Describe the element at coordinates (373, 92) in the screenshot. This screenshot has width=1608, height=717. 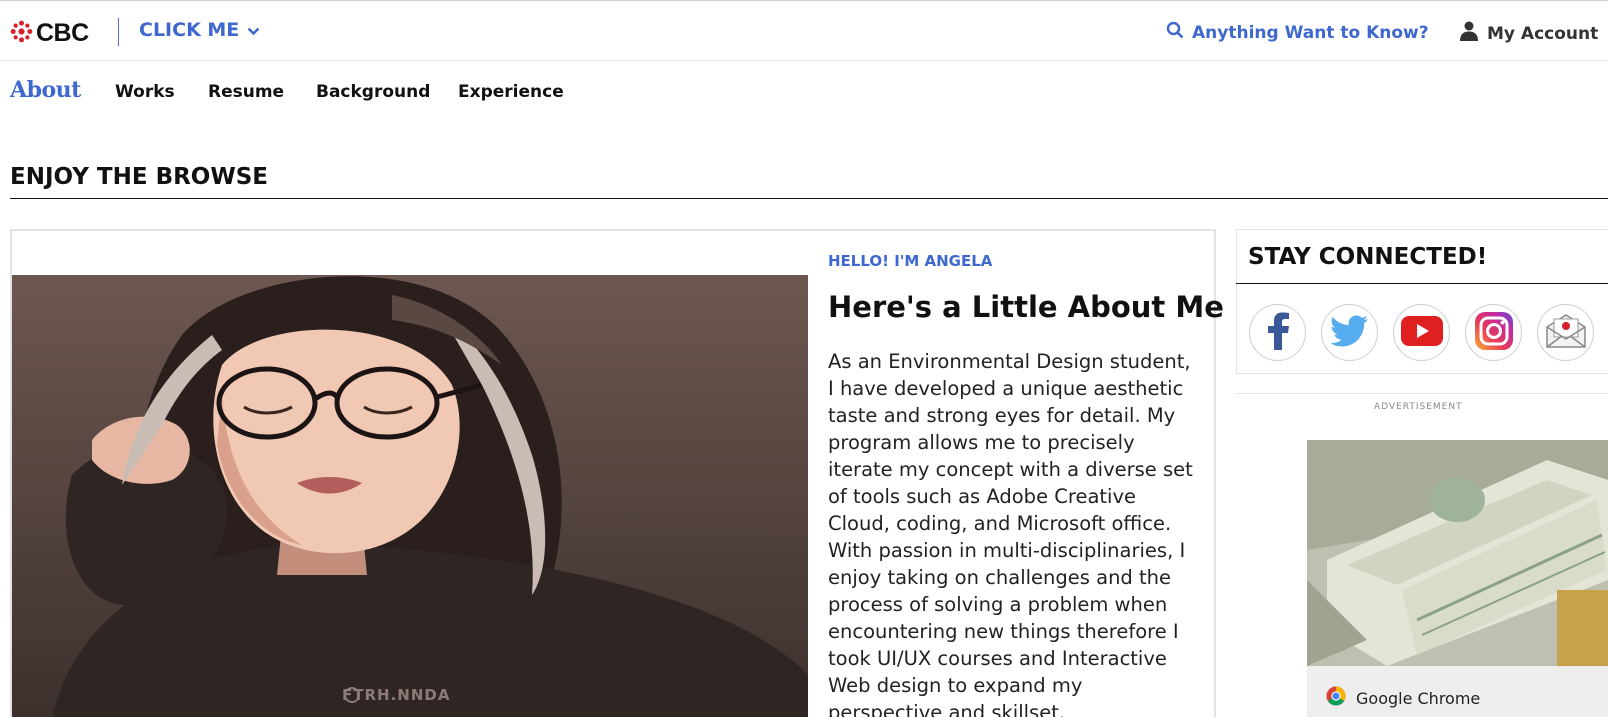
I see `nav-item-background: Background` at that location.